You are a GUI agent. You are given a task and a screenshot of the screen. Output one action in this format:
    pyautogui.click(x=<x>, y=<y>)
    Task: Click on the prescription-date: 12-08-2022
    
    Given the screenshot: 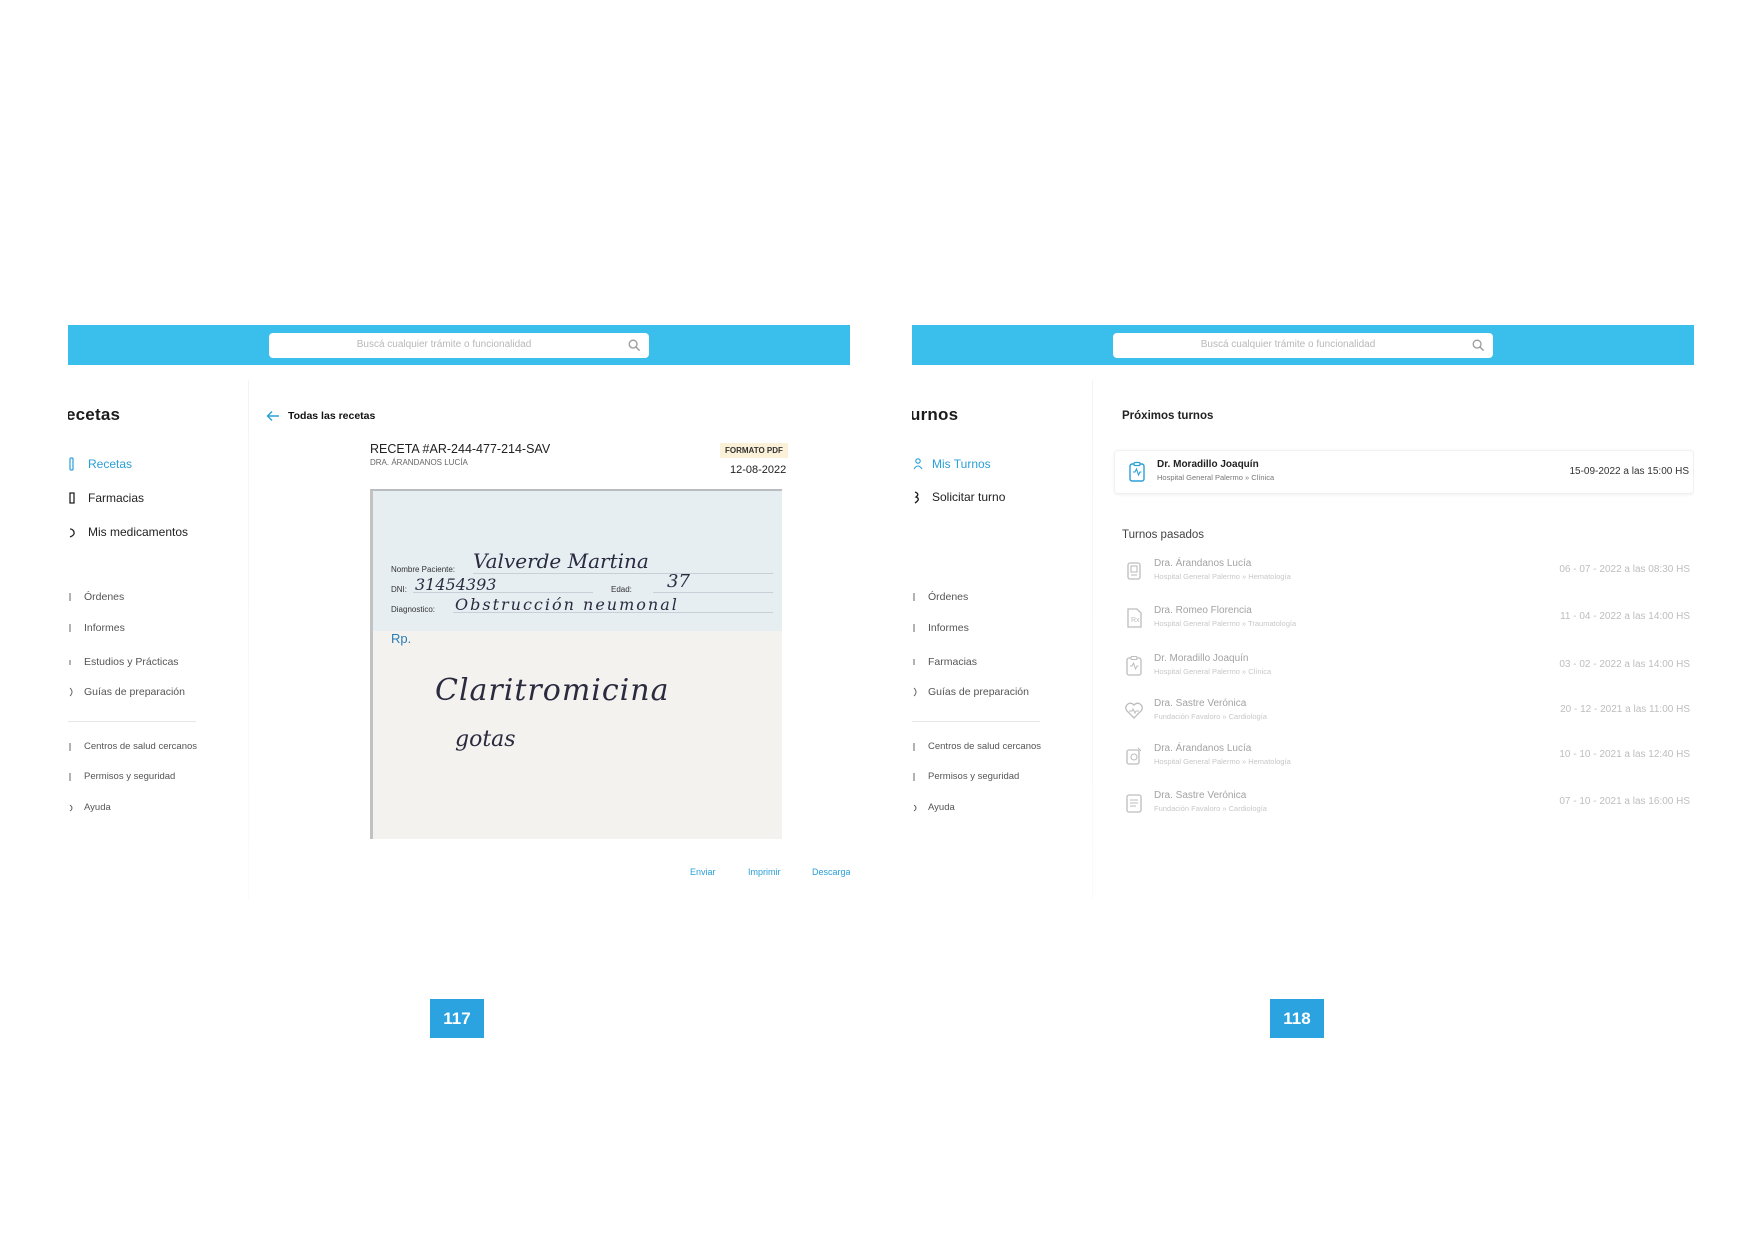 What is the action you would take?
    pyautogui.click(x=758, y=470)
    